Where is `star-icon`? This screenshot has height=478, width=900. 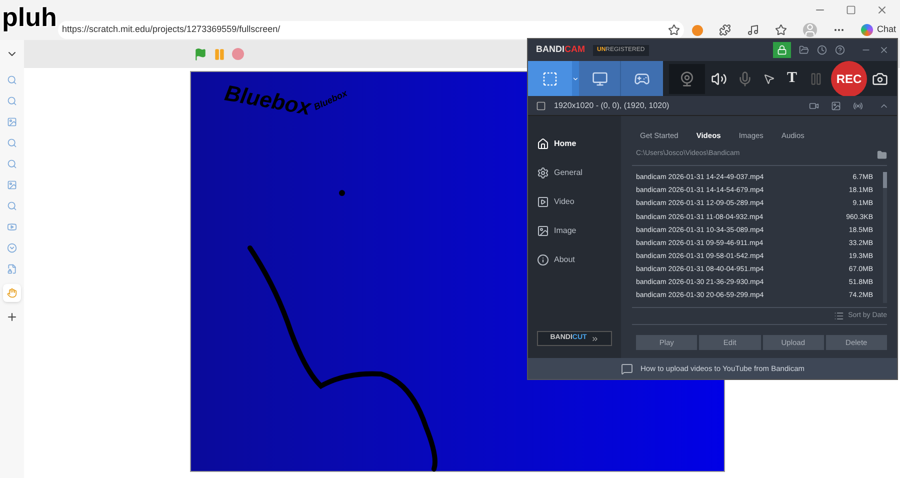 star-icon is located at coordinates (674, 30).